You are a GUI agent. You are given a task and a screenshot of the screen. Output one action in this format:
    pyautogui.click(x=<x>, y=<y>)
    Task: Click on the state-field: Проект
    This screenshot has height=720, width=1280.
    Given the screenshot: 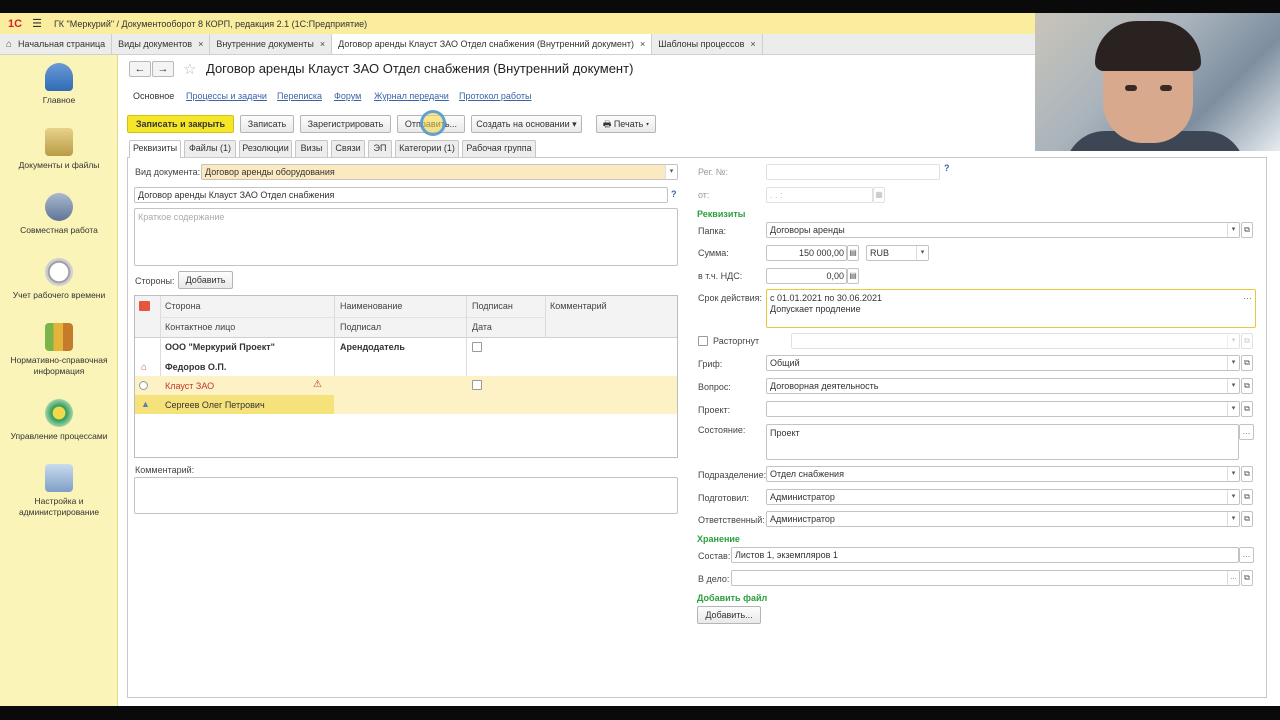 What is the action you would take?
    pyautogui.click(x=1002, y=442)
    